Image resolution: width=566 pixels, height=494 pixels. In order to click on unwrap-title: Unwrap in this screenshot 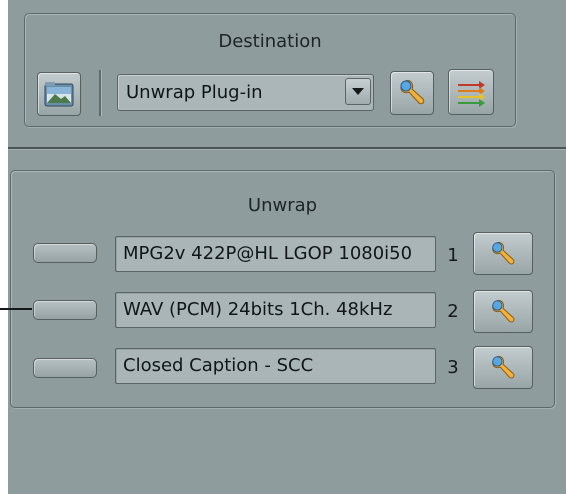, I will do `click(282, 205)`.